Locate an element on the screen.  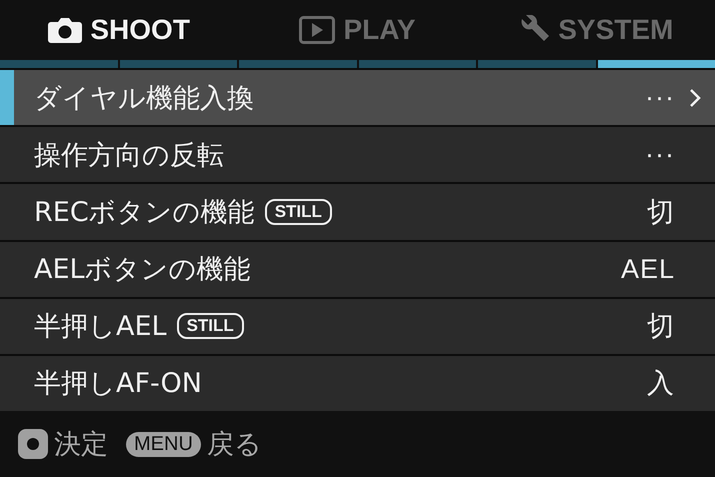
hint-label: 決定 is located at coordinates (81, 445).